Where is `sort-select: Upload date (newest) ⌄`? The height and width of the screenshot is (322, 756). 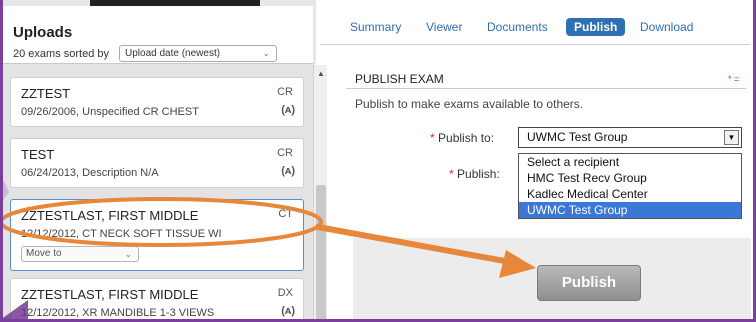
sort-select: Upload date (newest) ⌄ is located at coordinates (198, 53).